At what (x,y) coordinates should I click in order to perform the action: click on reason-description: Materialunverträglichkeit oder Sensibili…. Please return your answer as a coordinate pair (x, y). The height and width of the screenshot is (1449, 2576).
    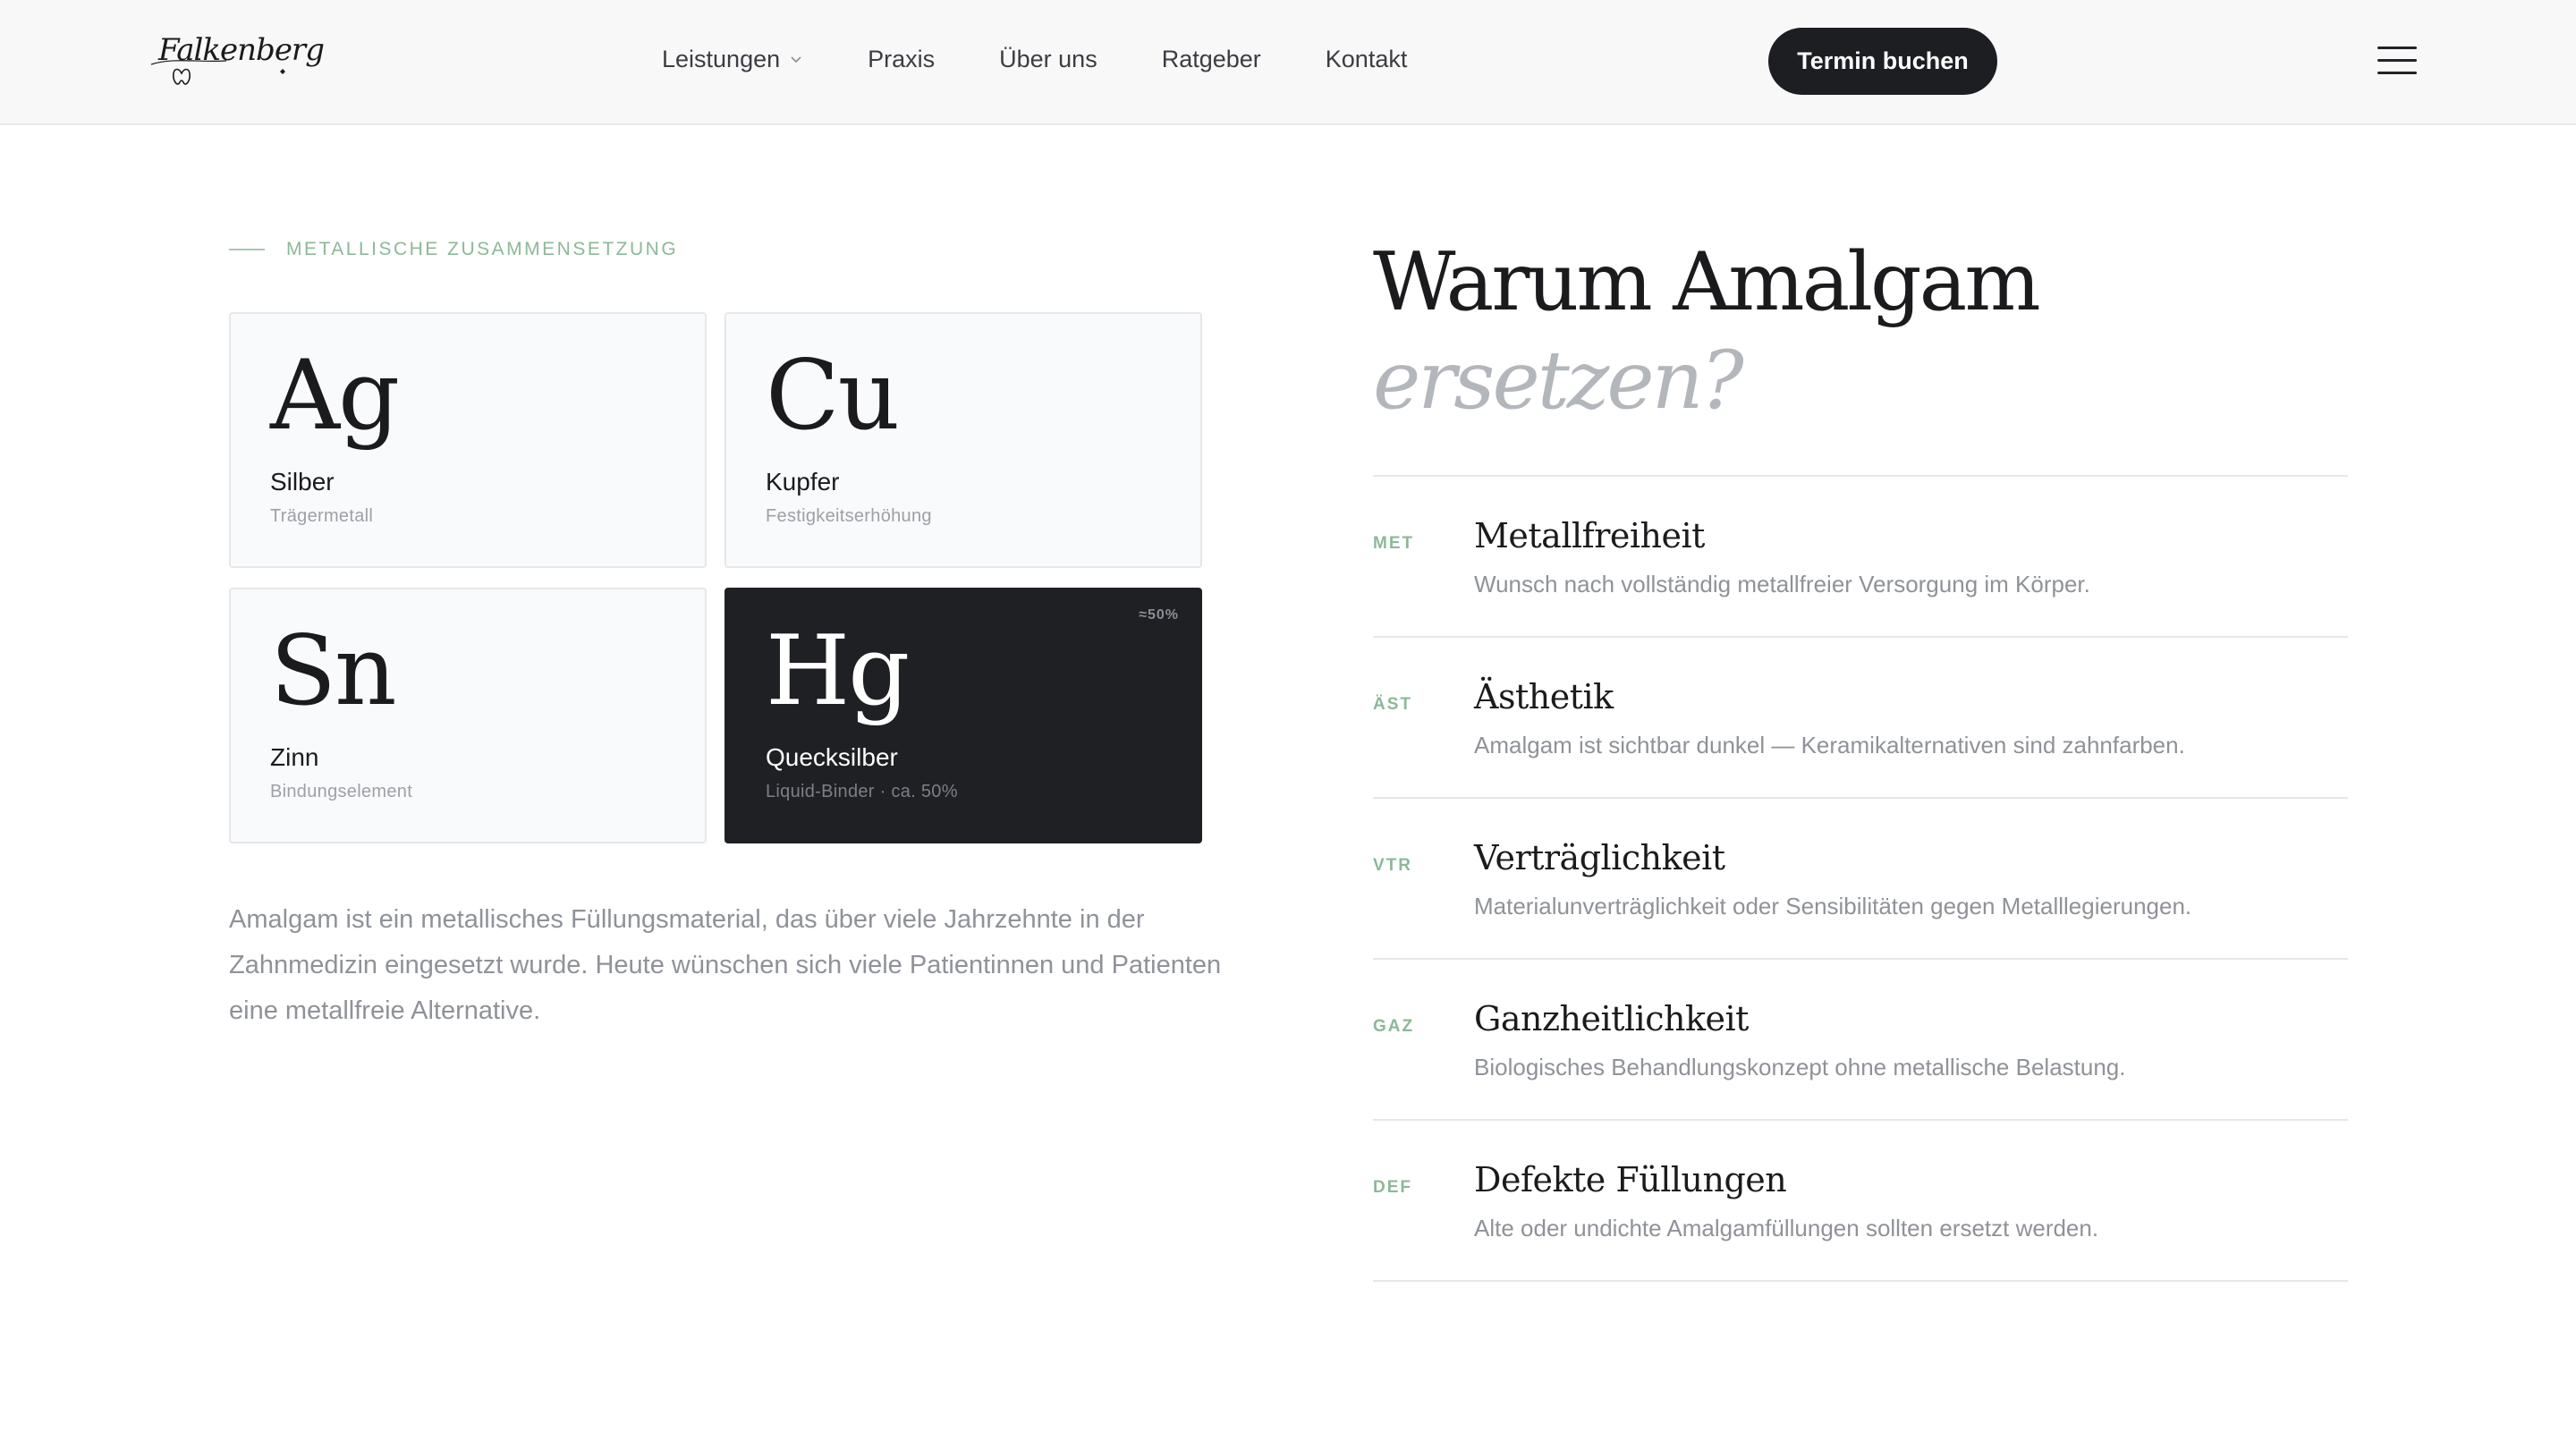
    Looking at the image, I should click on (1833, 906).